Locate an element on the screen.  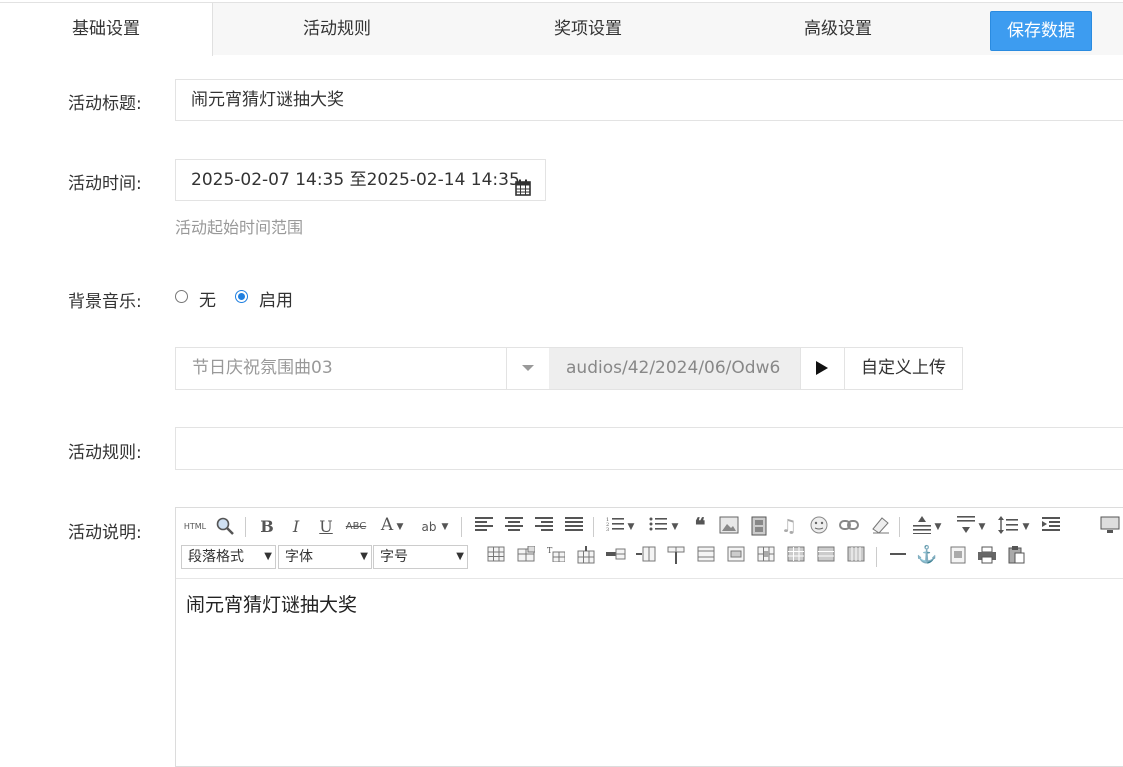
music-select: 节日庆祝氛围曲03 is located at coordinates (341, 368).